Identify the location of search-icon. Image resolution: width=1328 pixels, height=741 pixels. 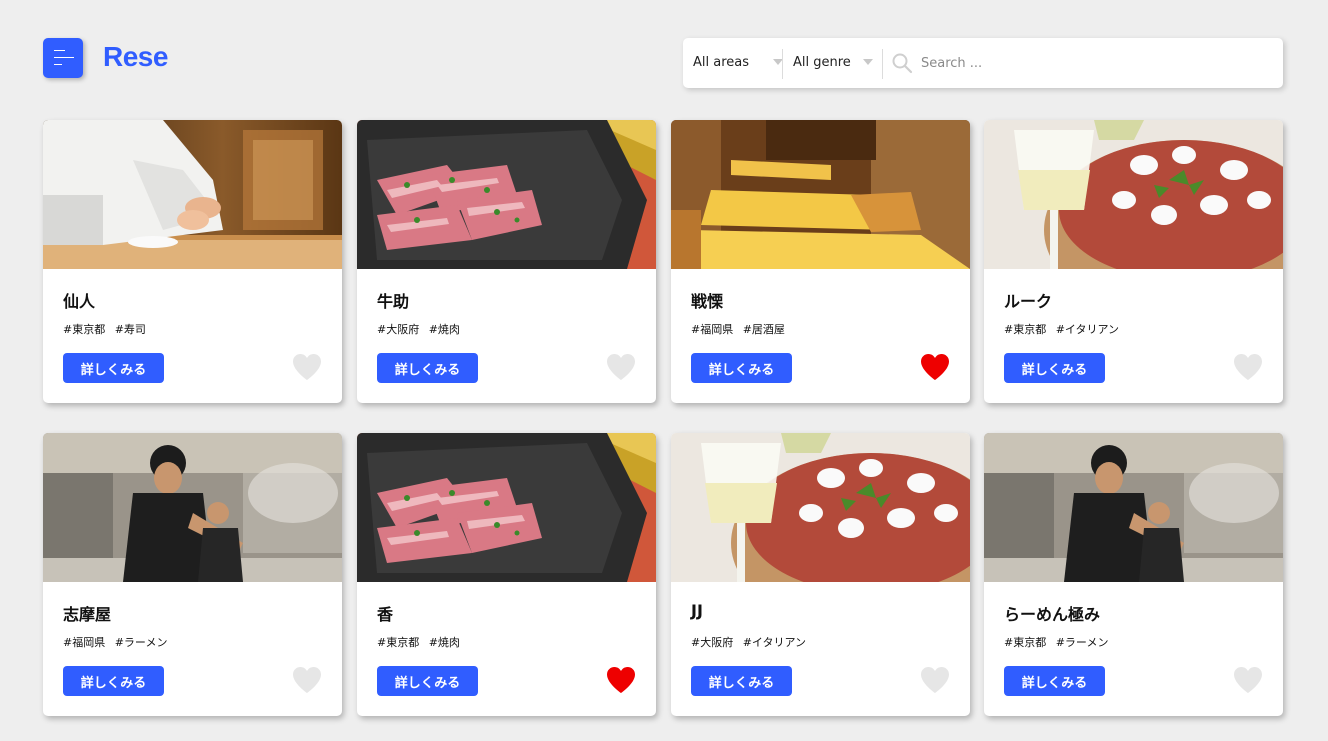
(902, 63).